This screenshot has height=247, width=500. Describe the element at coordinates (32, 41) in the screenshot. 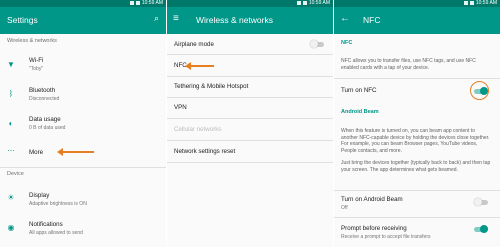

I see `section-header-wireless: Wireless & networks` at that location.